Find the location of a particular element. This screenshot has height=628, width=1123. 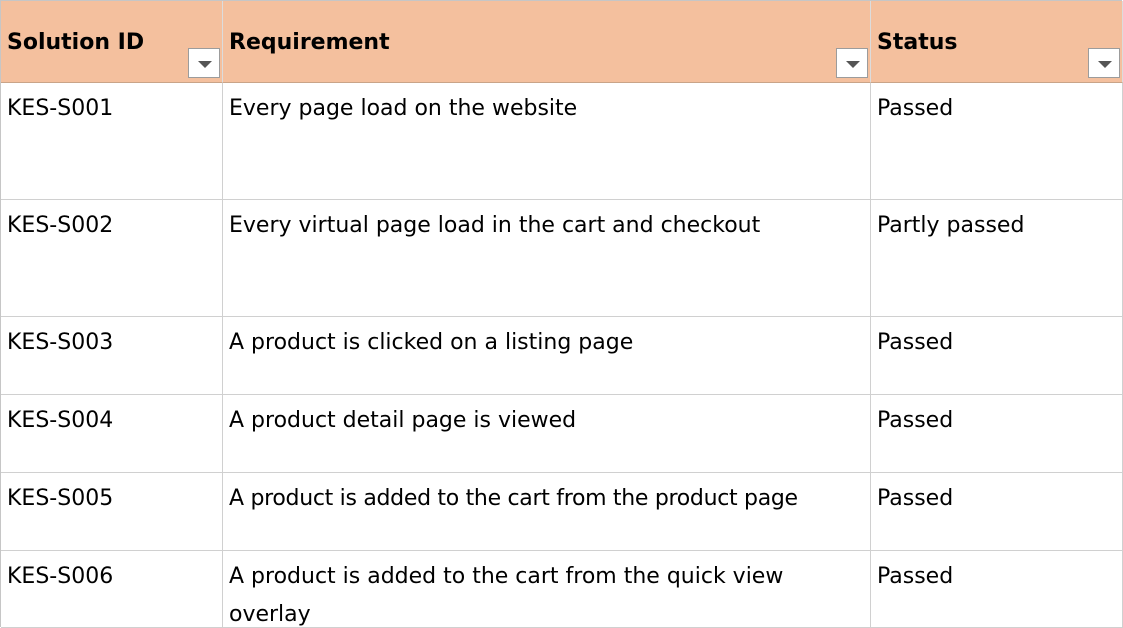

solution-id-cell: KES-S004 is located at coordinates (112, 434).